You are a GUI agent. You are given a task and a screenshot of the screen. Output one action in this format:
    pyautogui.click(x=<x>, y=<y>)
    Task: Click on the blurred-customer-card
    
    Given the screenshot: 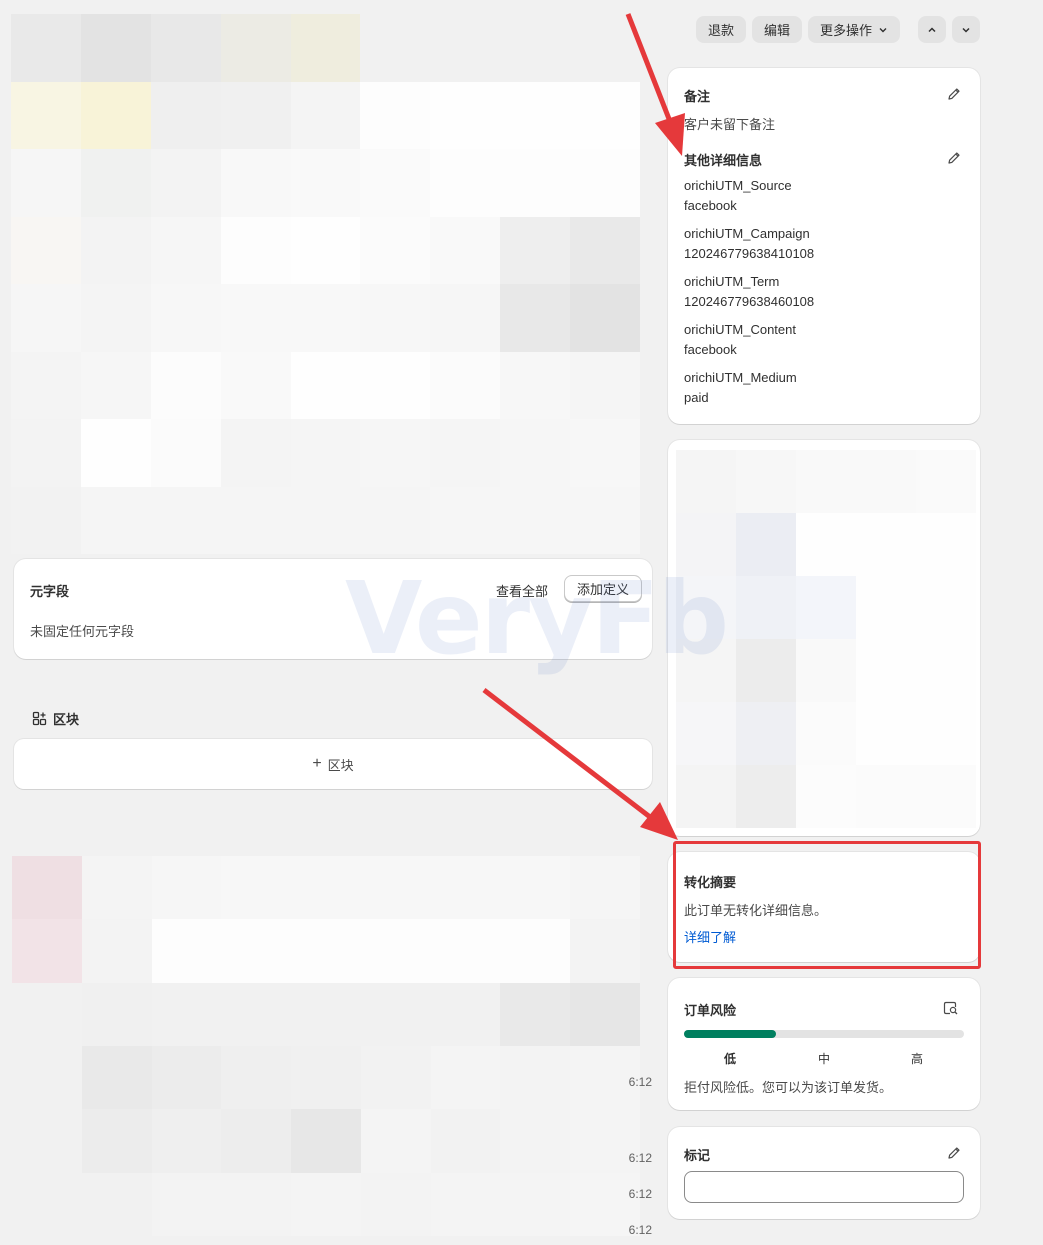 What is the action you would take?
    pyautogui.click(x=824, y=638)
    